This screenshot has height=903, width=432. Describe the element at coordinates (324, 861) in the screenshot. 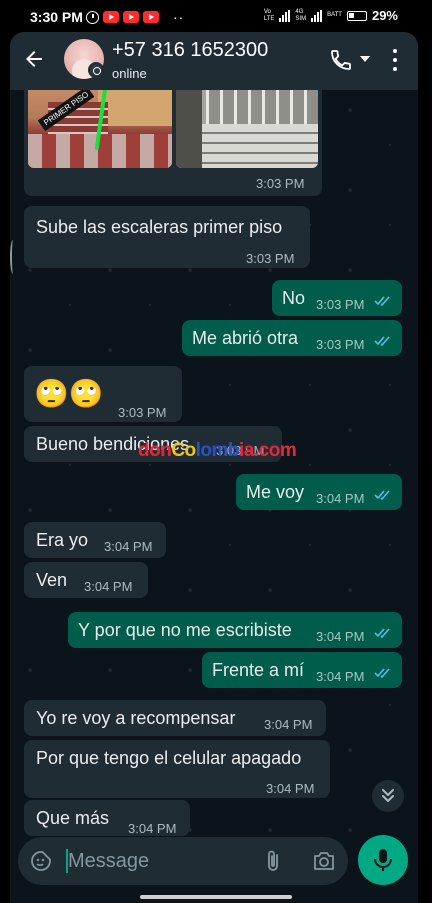

I see `camera-icon` at that location.